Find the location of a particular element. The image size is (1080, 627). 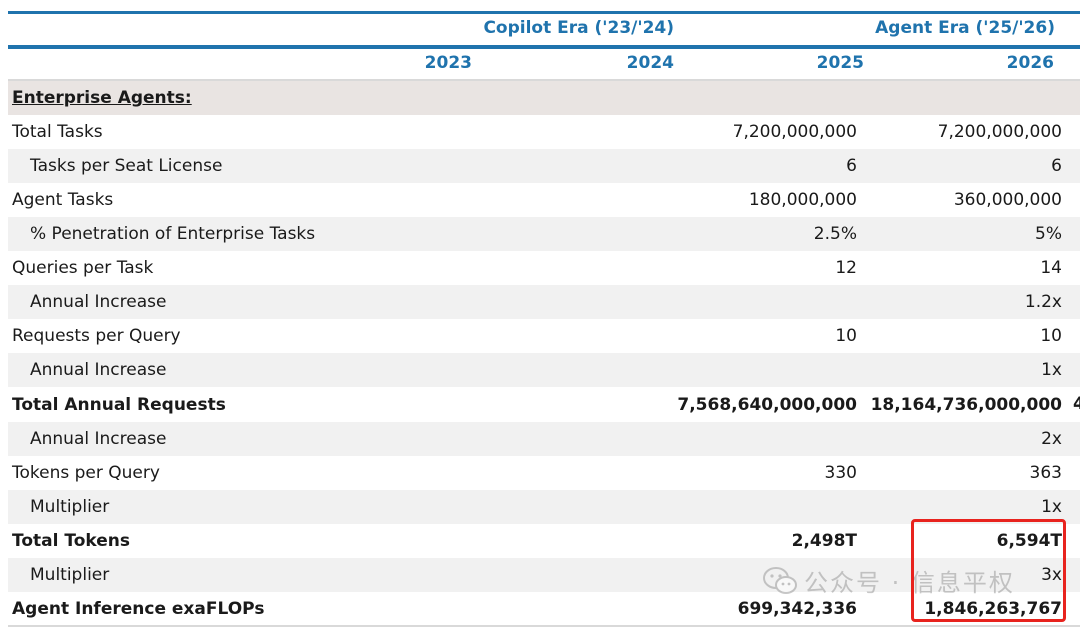

cell-2025: 2,498T is located at coordinates (824, 541).